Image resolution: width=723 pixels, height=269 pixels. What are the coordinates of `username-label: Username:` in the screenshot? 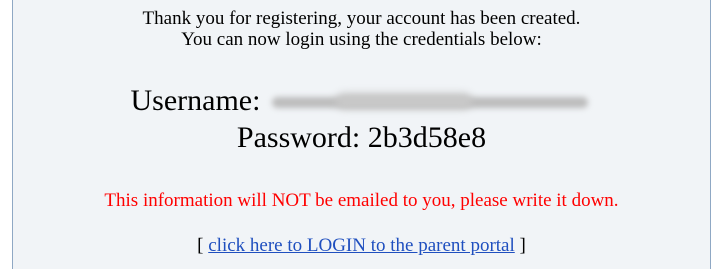 It's located at (195, 100).